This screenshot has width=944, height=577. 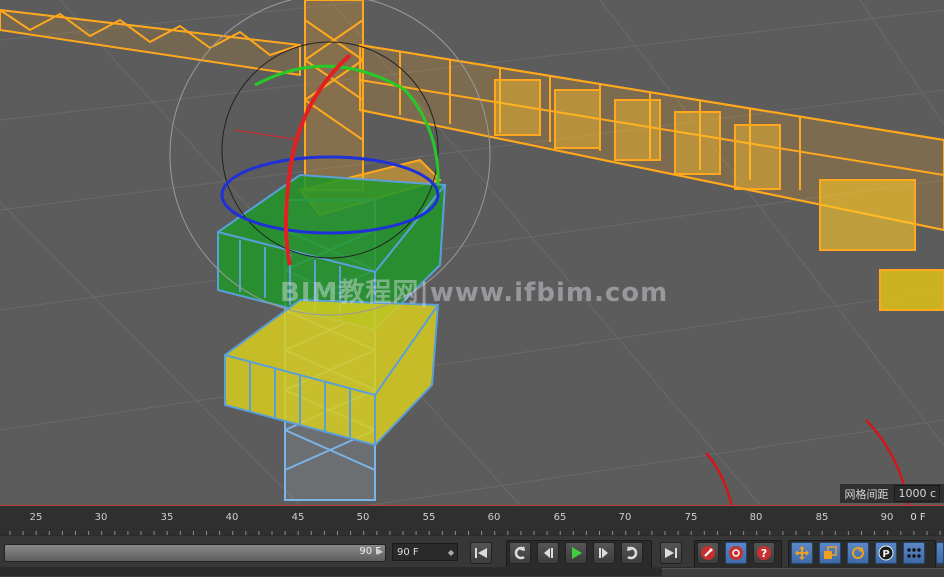 I want to click on record-key-icon, so click(x=708, y=553).